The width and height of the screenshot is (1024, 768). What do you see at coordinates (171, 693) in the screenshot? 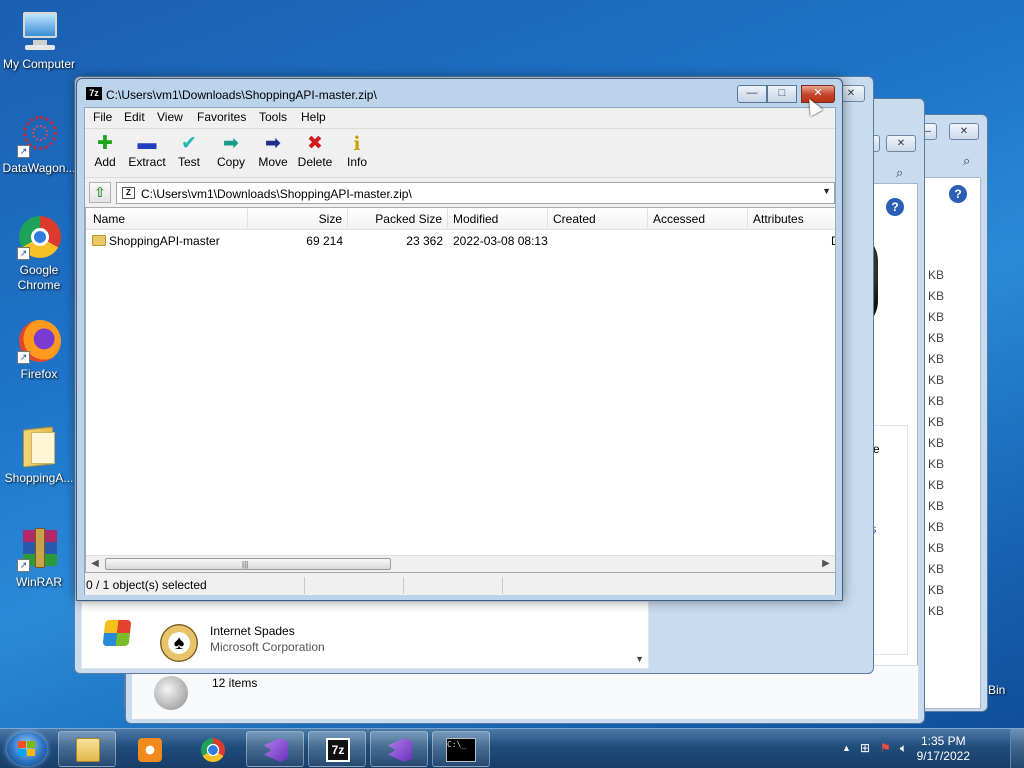
I see `chess-puzzle-icon` at bounding box center [171, 693].